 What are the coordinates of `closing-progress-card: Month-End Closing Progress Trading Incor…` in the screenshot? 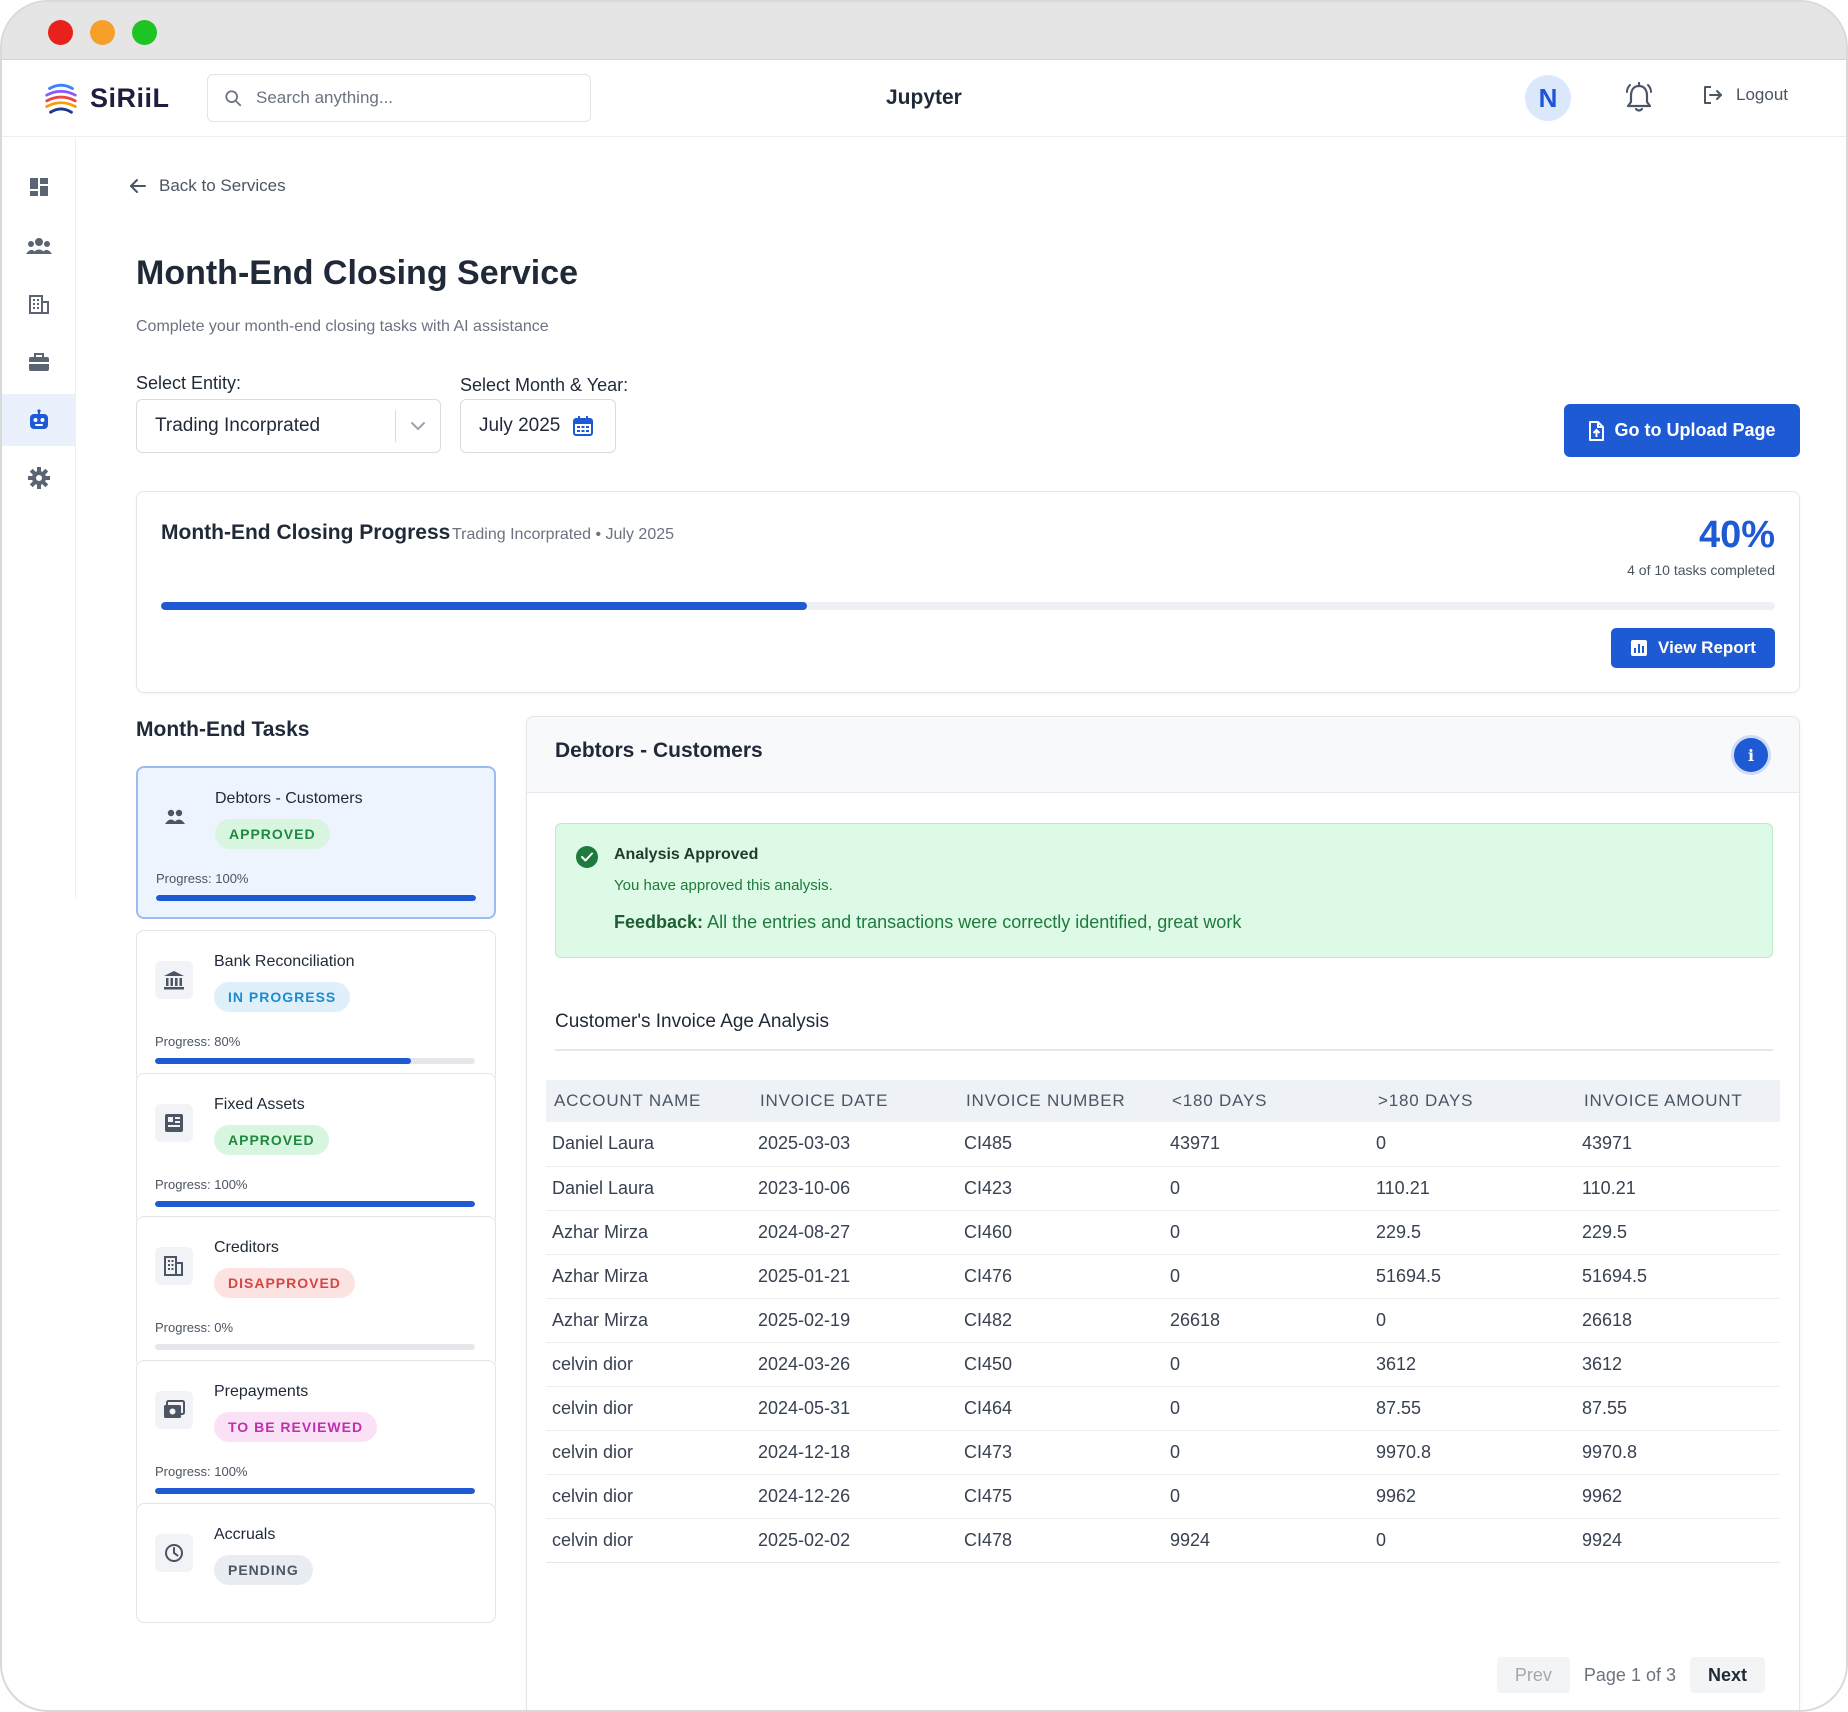 It's located at (968, 592).